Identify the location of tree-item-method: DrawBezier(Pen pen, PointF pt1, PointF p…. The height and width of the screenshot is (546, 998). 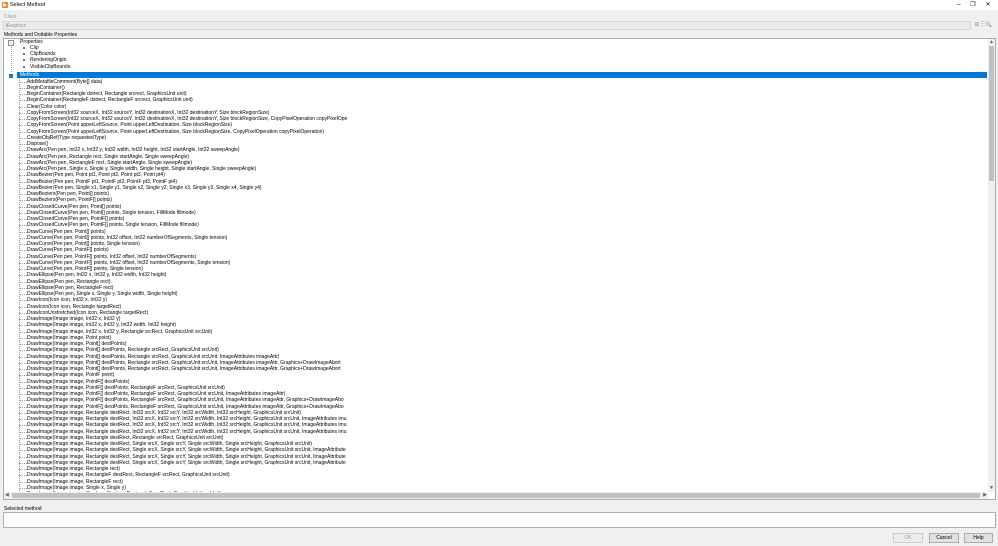
(102, 182).